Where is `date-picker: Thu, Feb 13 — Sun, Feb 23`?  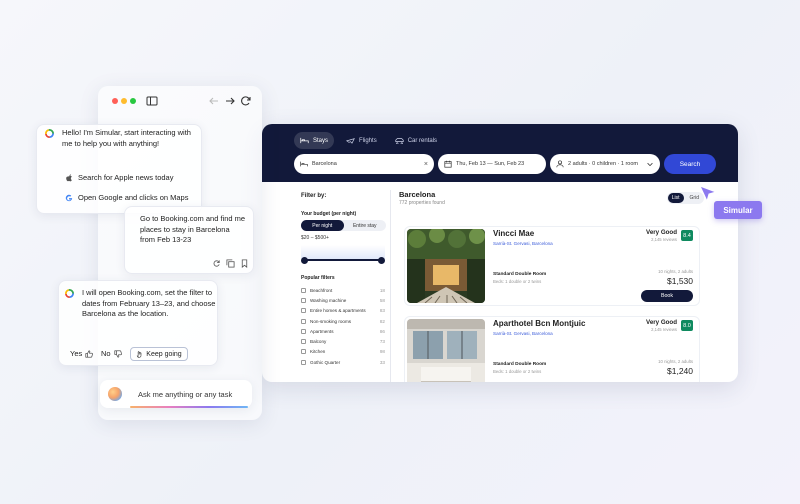
date-picker: Thu, Feb 13 — Sun, Feb 23 is located at coordinates (492, 164).